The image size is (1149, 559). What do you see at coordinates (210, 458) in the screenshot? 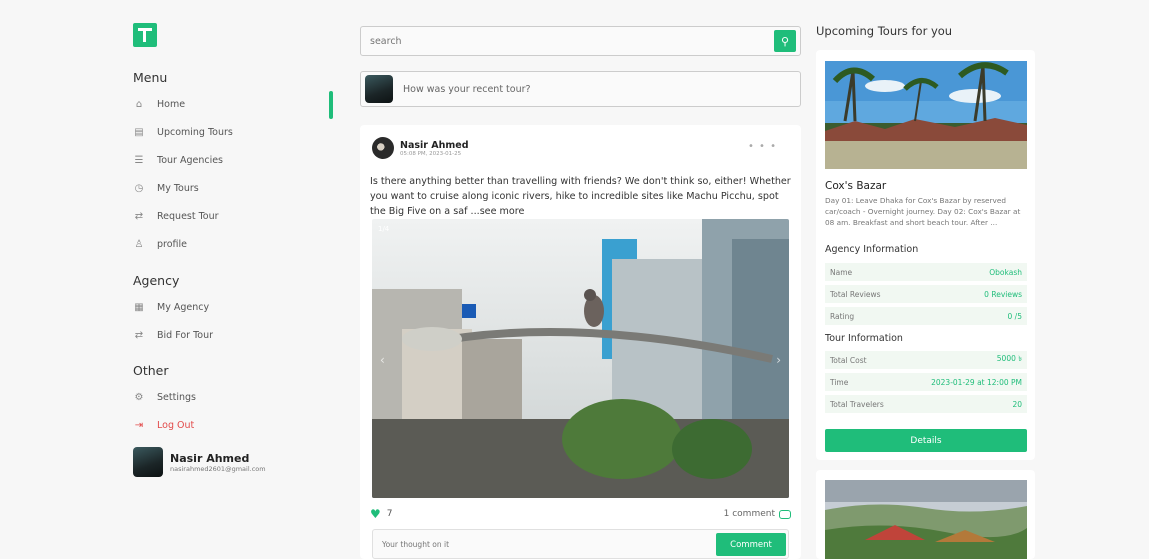
I see `user-name: Nasir Ahmed` at bounding box center [210, 458].